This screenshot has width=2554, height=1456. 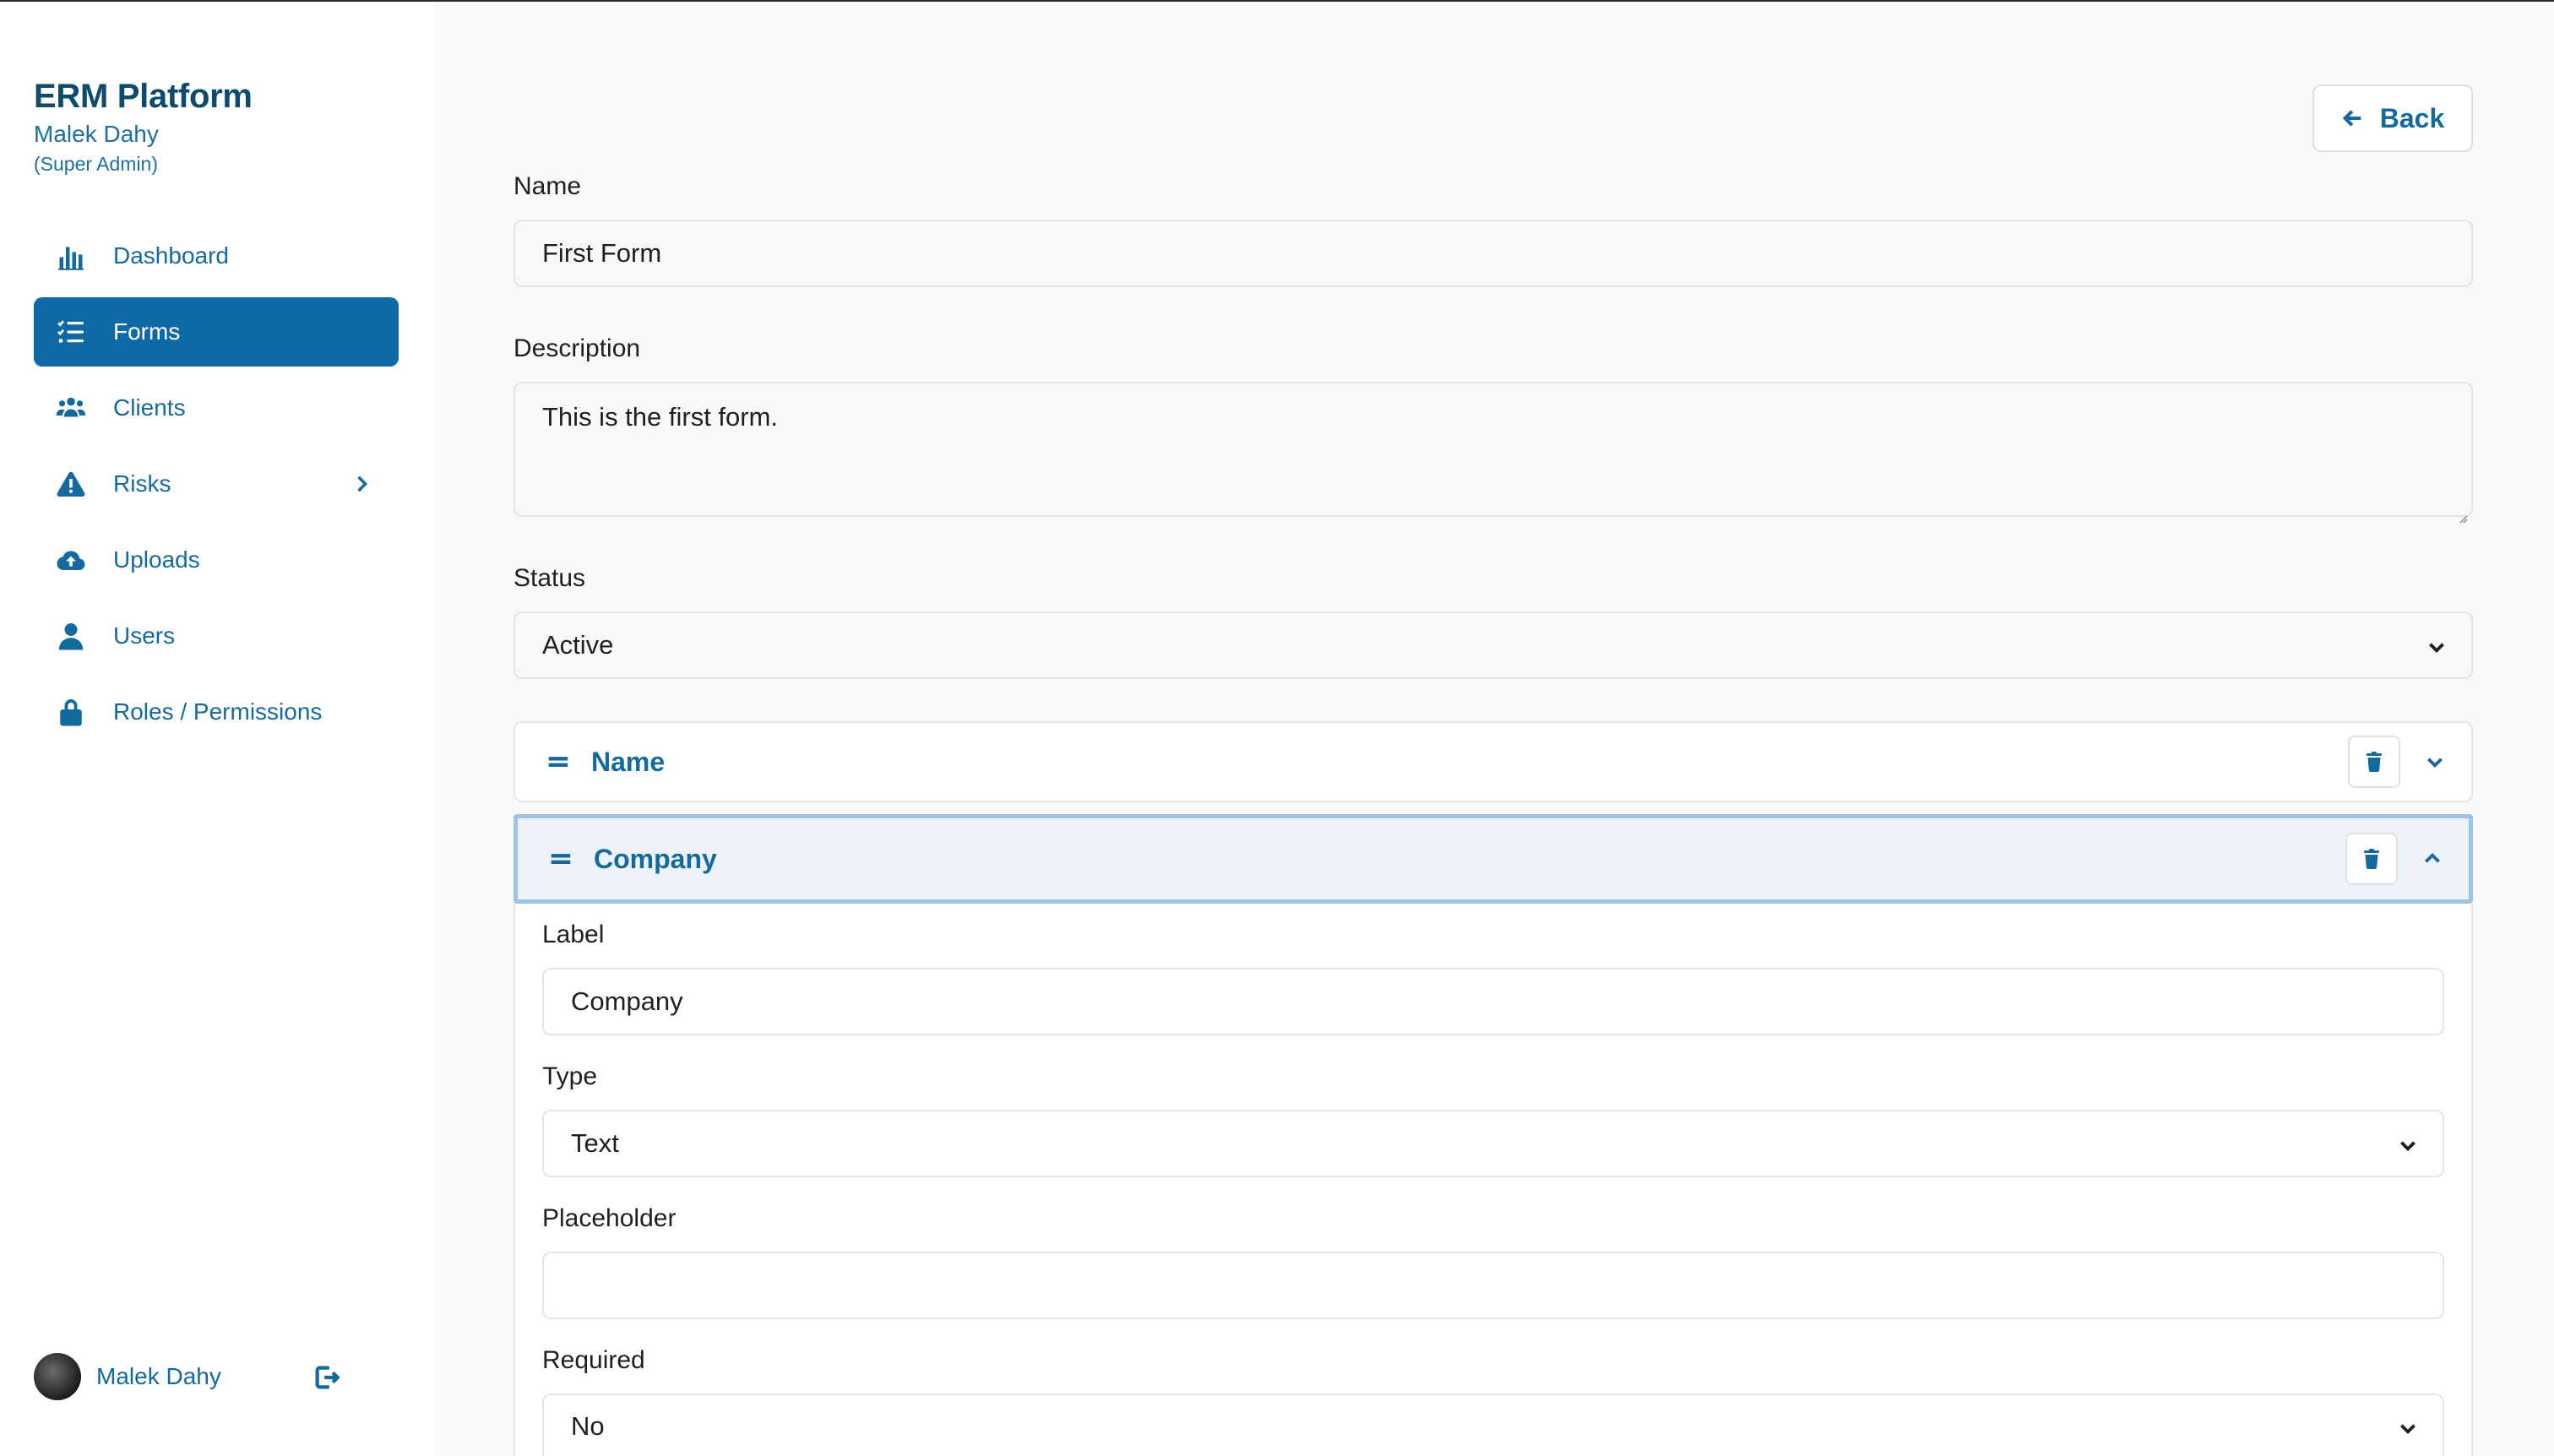 What do you see at coordinates (595, 1143) in the screenshot?
I see `field-type-value: Text` at bounding box center [595, 1143].